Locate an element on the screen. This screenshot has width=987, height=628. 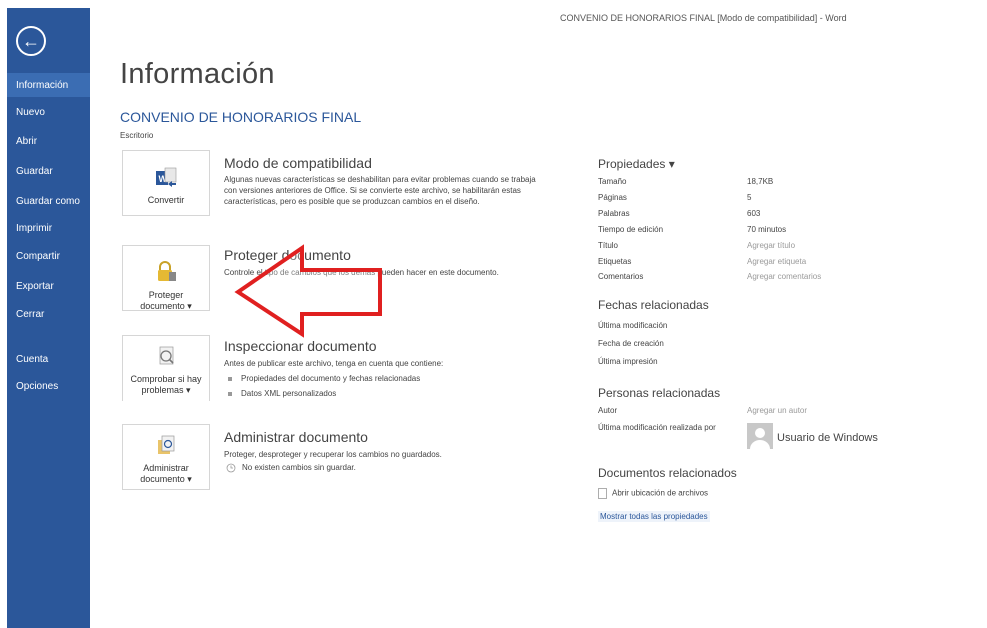
comments-field: Agregar comentarios is located at coordinates (784, 276).